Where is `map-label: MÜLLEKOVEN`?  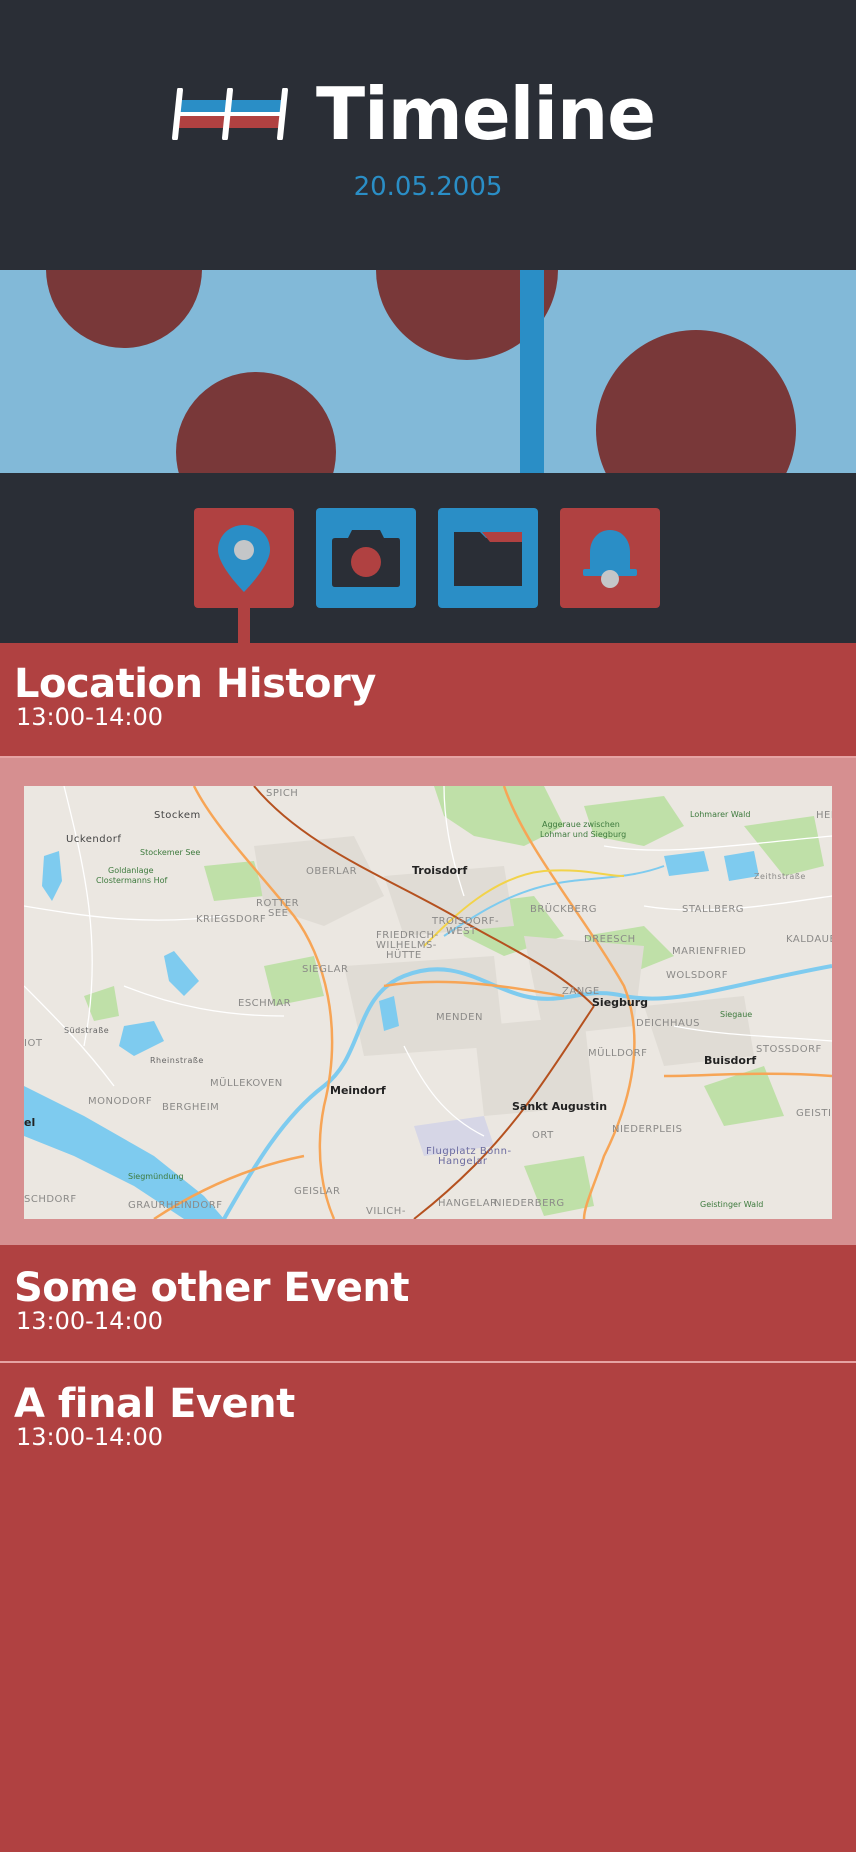 map-label: MÜLLEKOVEN is located at coordinates (246, 1083).